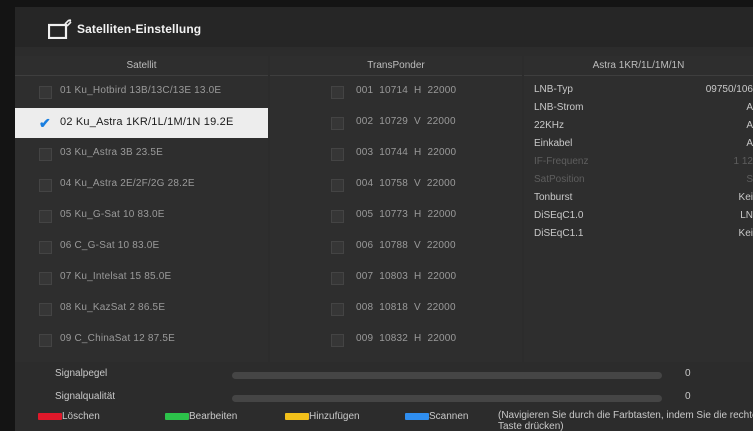 The image size is (753, 431). What do you see at coordinates (638, 89) in the screenshot?
I see `info-row: LNB-Typ 09750/106` at bounding box center [638, 89].